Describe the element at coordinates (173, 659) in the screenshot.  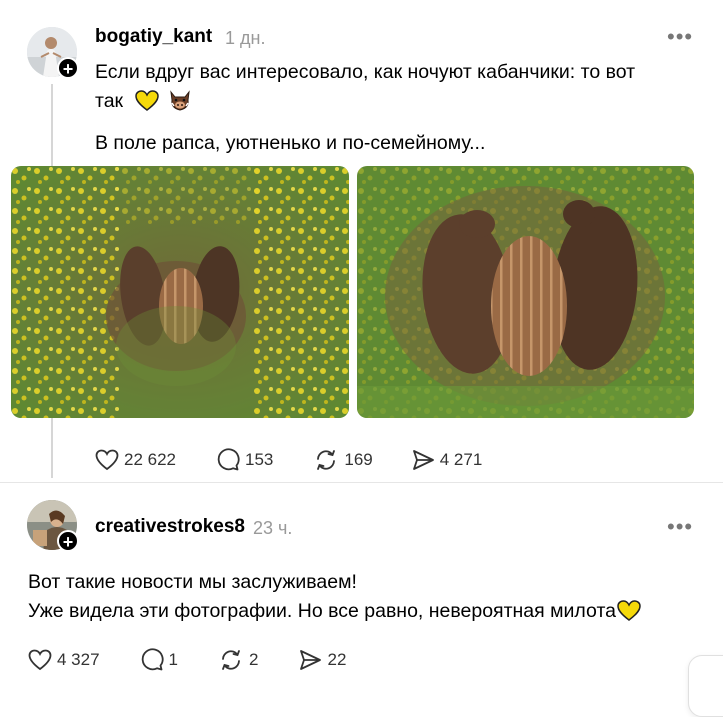
I see `comment-count: 1` at that location.